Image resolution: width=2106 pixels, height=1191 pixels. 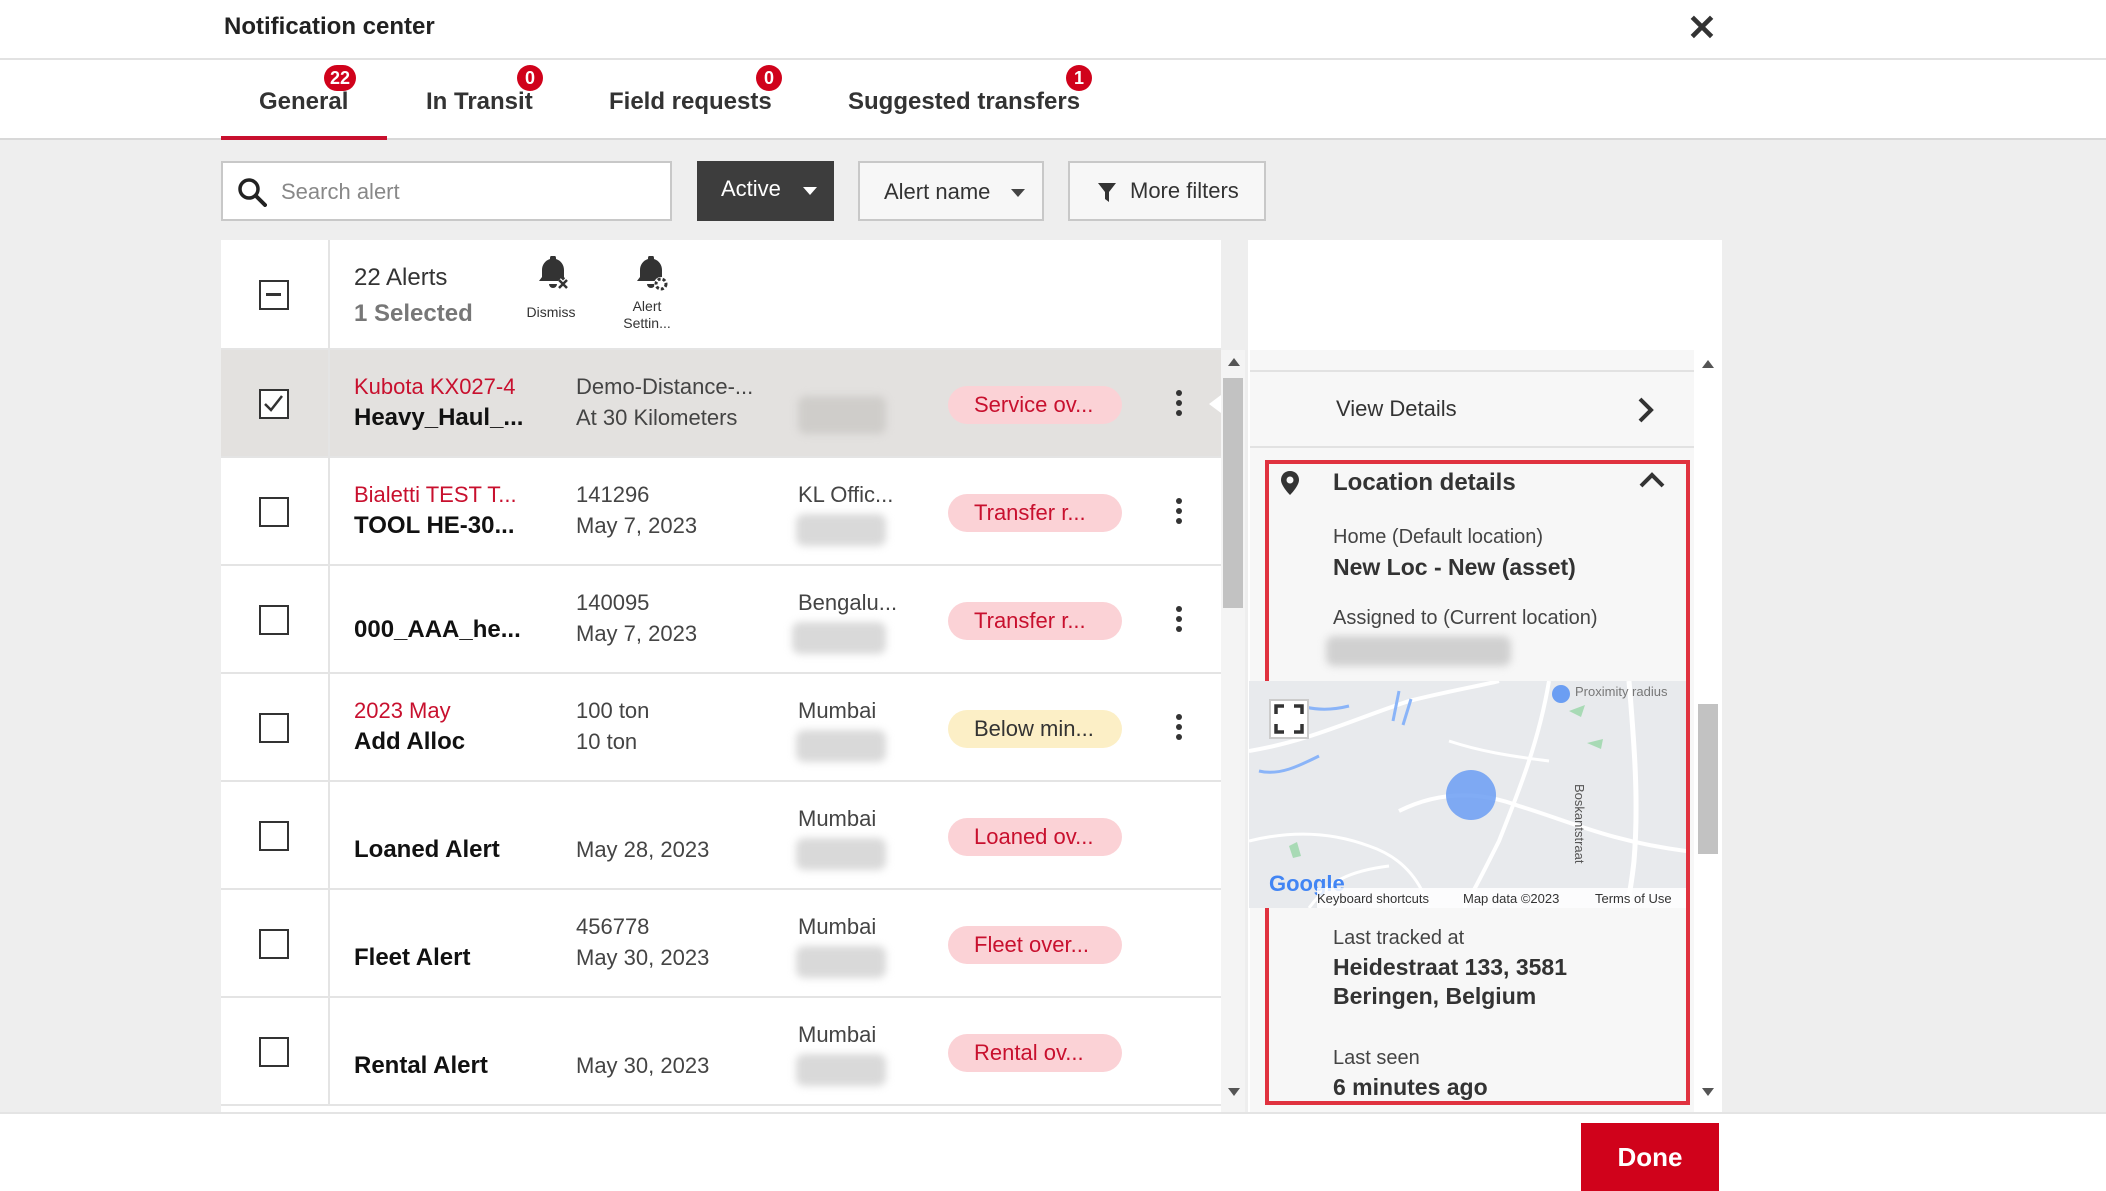 I want to click on alert-info: 100 ton, so click(x=613, y=710).